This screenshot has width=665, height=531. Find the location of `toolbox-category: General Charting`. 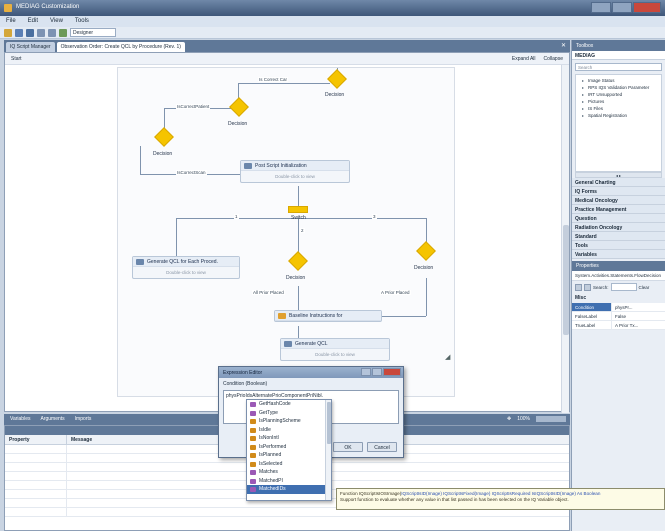

toolbox-category: General Charting is located at coordinates (618, 182).